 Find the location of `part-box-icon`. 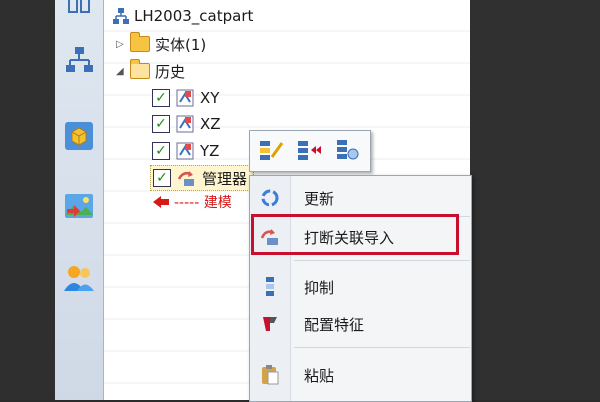

part-box-icon is located at coordinates (79, 136).